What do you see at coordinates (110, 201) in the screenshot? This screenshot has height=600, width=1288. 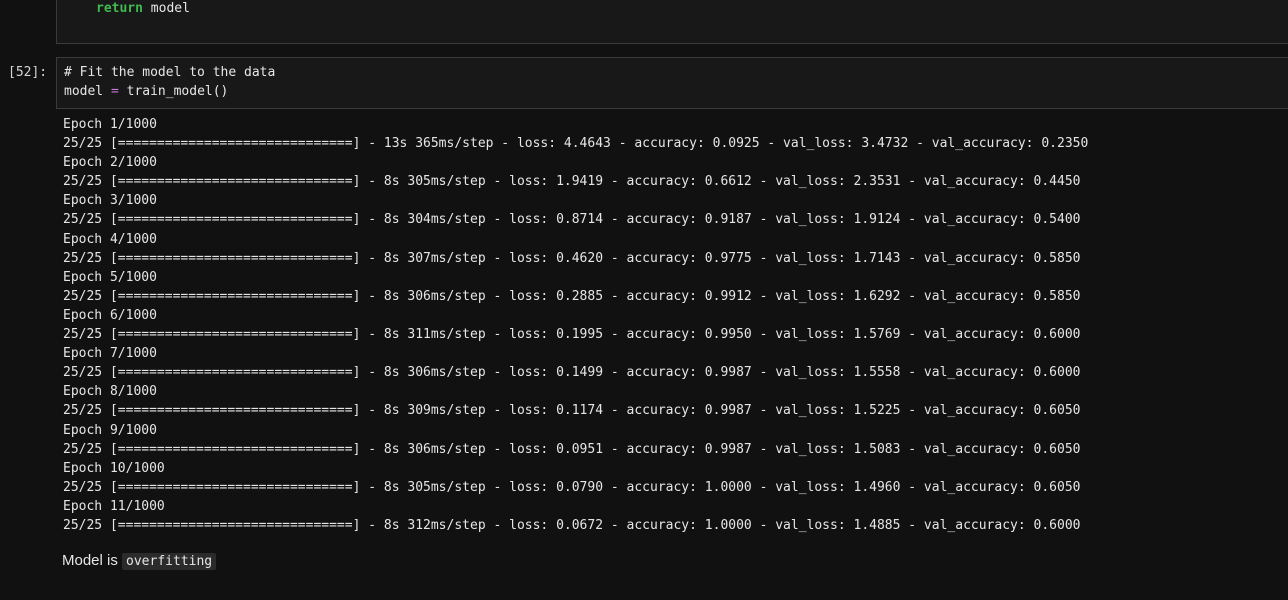 I see `epoch-header: Epoch 3/1000` at bounding box center [110, 201].